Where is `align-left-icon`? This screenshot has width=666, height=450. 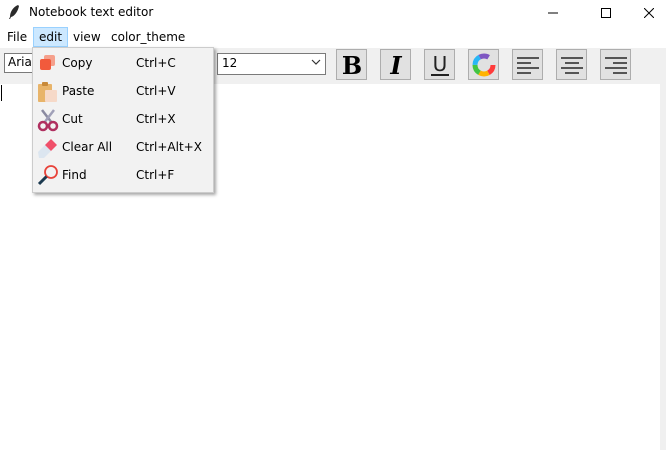 align-left-icon is located at coordinates (527, 65).